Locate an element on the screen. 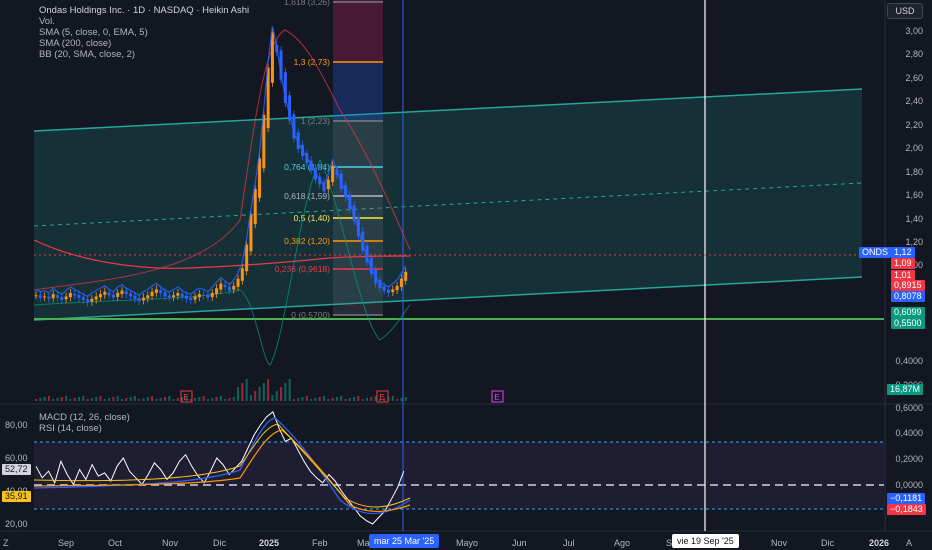 The image size is (932, 550). volume-tag: 16,87M is located at coordinates (905, 389).